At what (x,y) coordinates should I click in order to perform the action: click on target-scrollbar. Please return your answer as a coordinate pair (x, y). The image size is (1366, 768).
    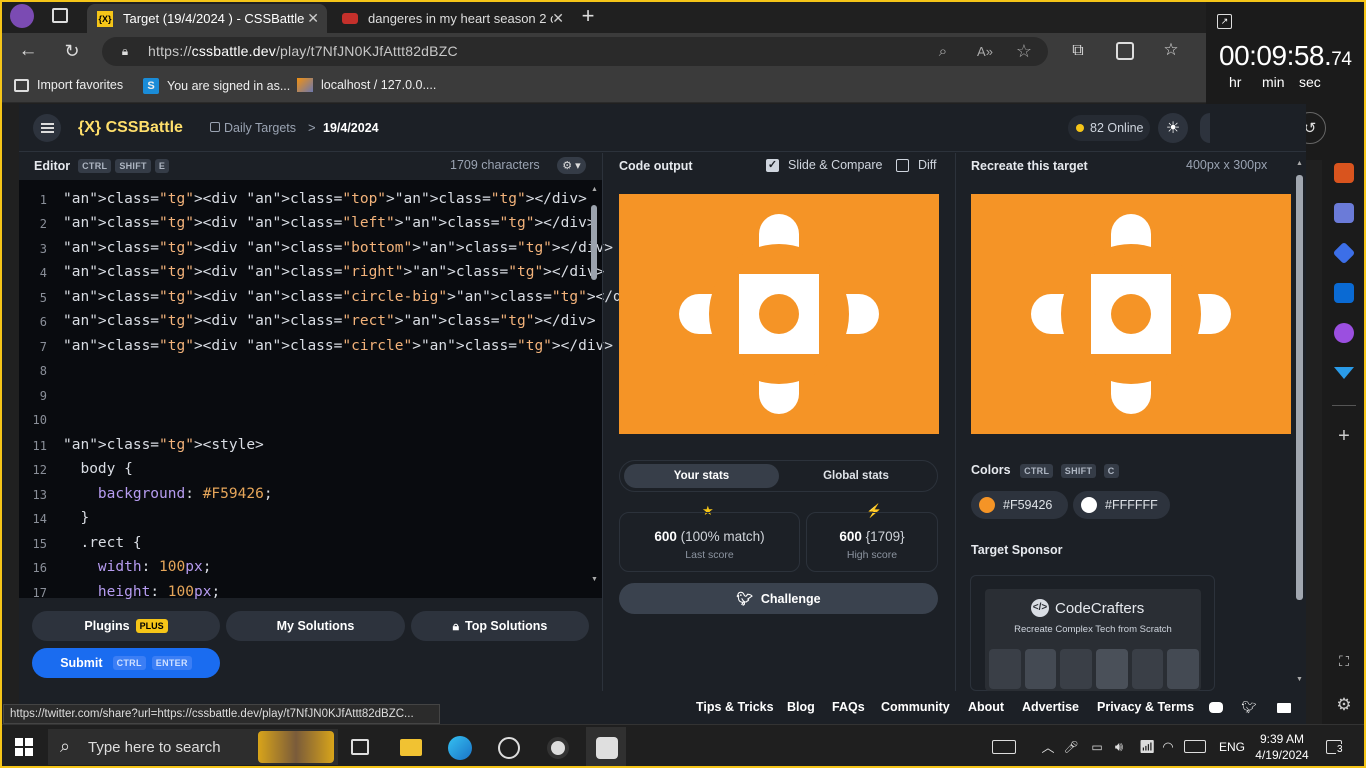
    Looking at the image, I should click on (1299, 387).